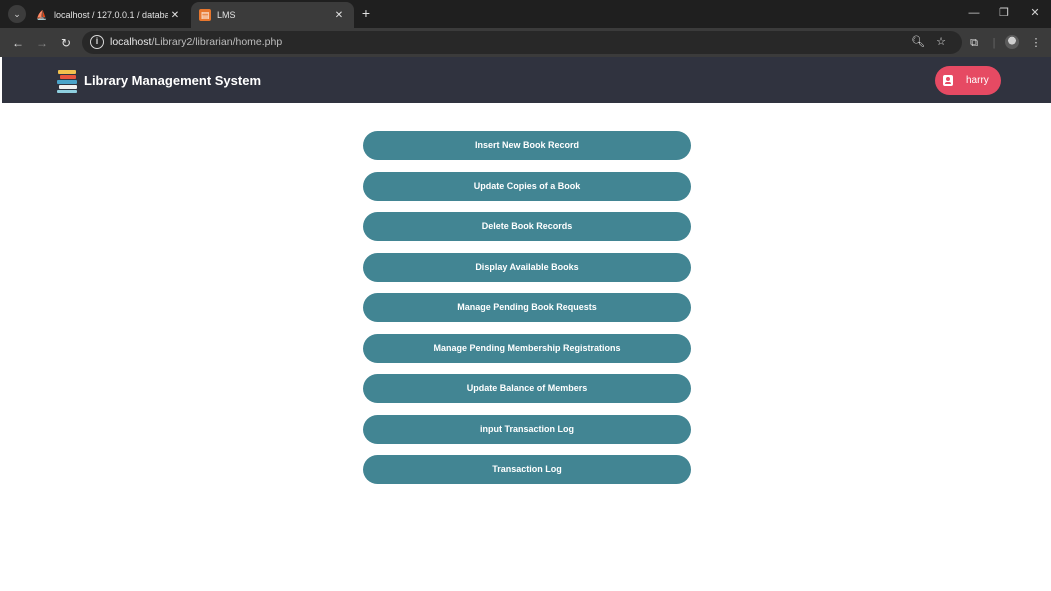  Describe the element at coordinates (173, 80) in the screenshot. I see `app-title: Library Management System` at that location.